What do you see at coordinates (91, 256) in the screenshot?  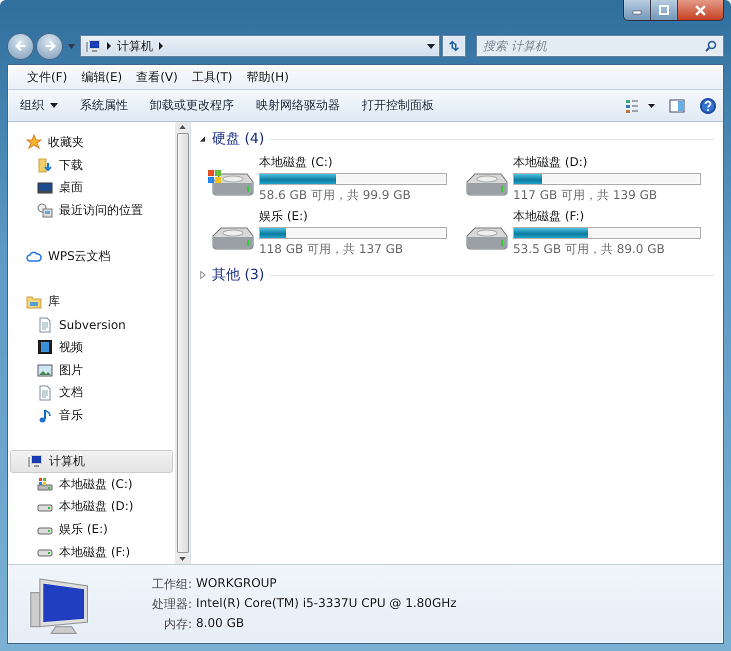 I see `sidebar-item: WPS云文档` at bounding box center [91, 256].